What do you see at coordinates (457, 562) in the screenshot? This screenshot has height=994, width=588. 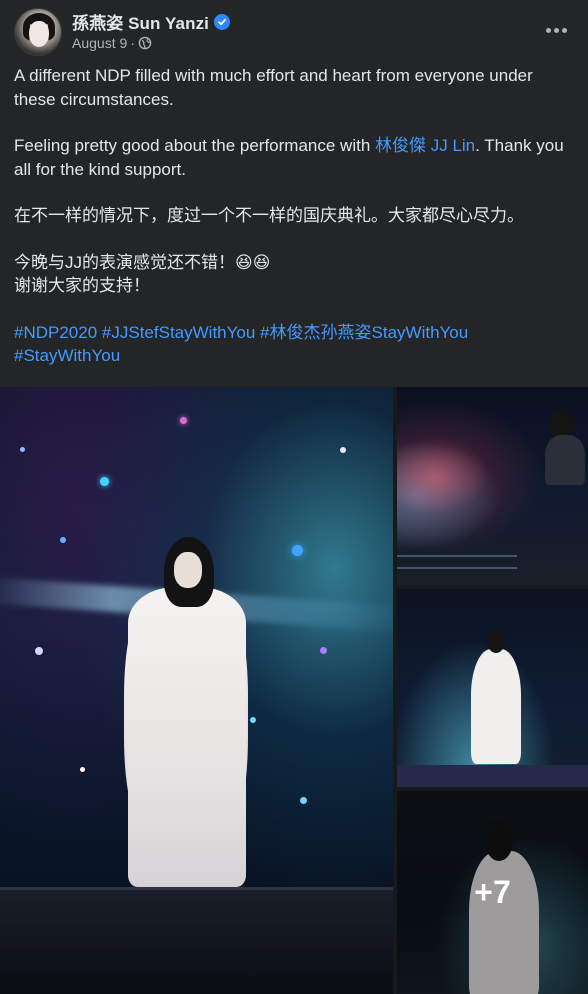 I see `stage-rail` at bounding box center [457, 562].